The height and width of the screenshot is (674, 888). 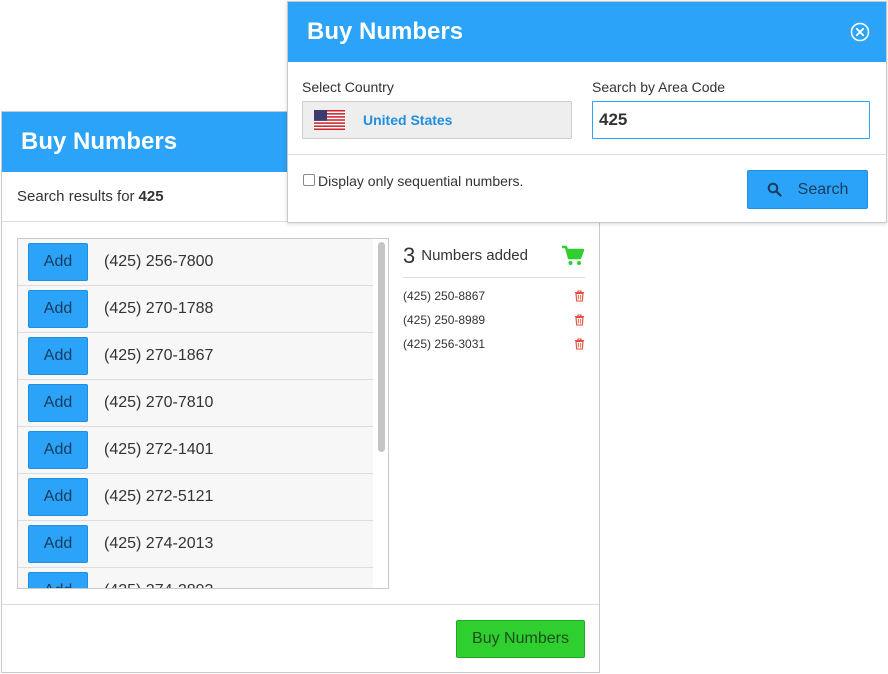 I want to click on sequential-label: Display only sequential numbers., so click(x=421, y=181).